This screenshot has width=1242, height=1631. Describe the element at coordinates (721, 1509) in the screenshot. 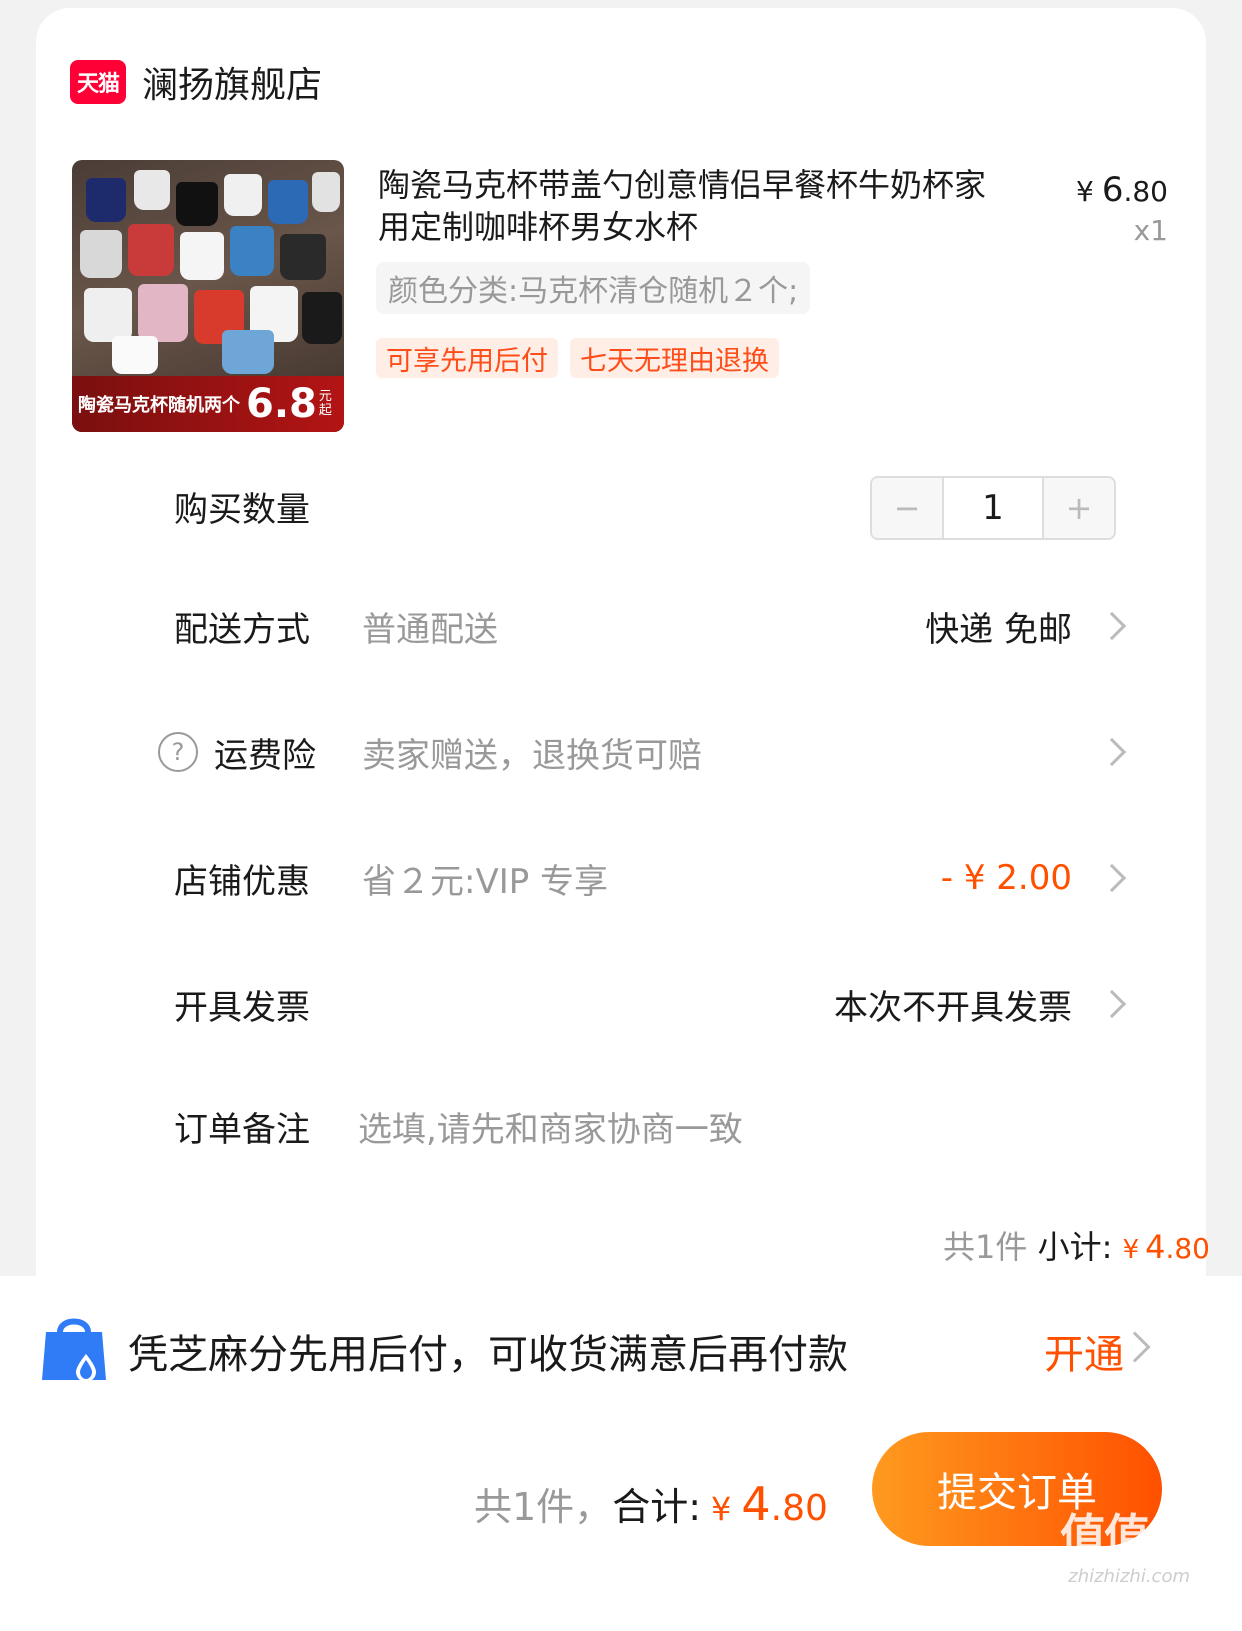

I see `total-currency: ¥` at that location.